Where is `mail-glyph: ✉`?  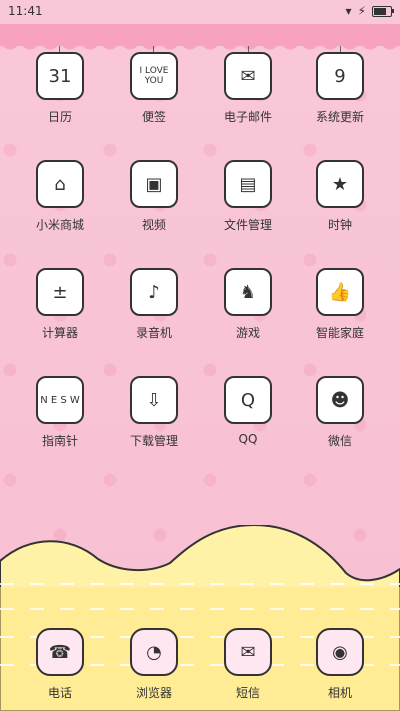 mail-glyph: ✉ is located at coordinates (248, 76).